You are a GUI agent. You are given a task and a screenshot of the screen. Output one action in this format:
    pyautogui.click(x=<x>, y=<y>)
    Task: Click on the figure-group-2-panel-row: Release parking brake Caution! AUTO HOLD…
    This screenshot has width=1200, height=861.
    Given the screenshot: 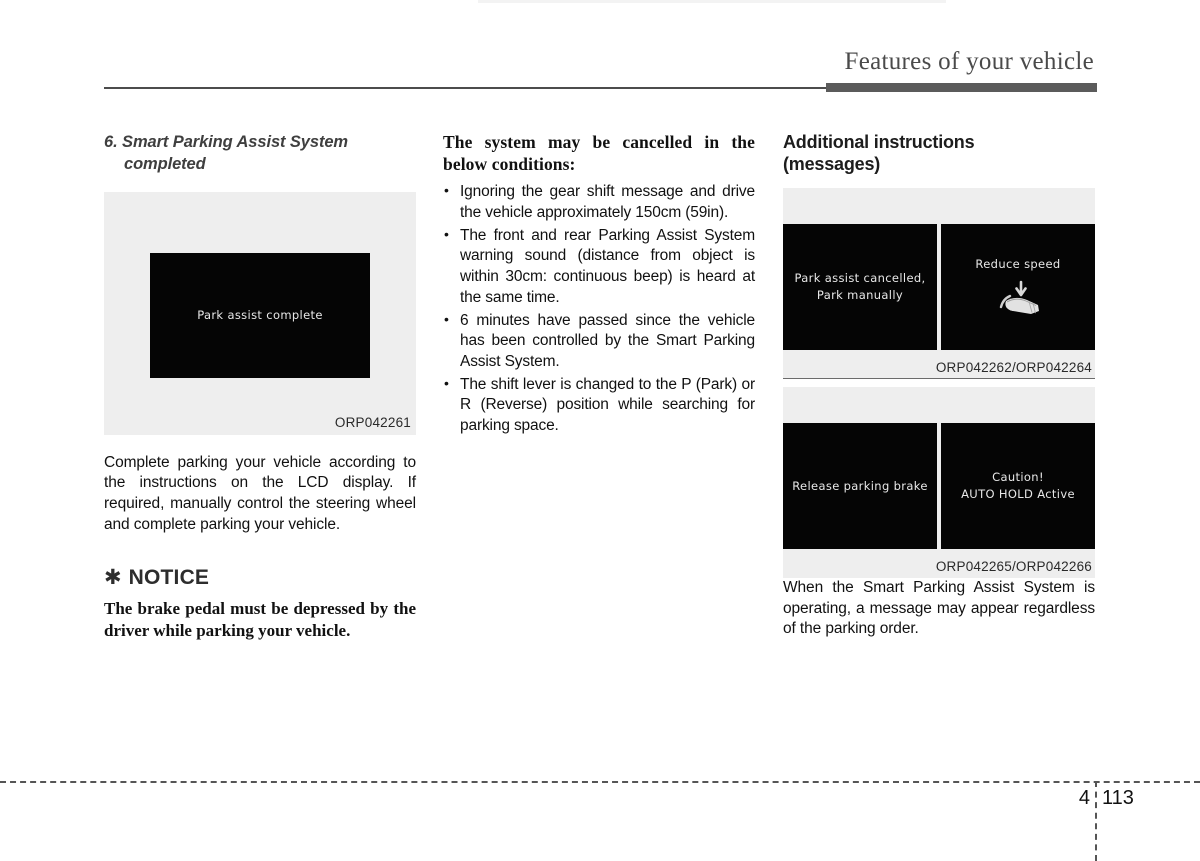 What is the action you would take?
    pyautogui.click(x=939, y=485)
    